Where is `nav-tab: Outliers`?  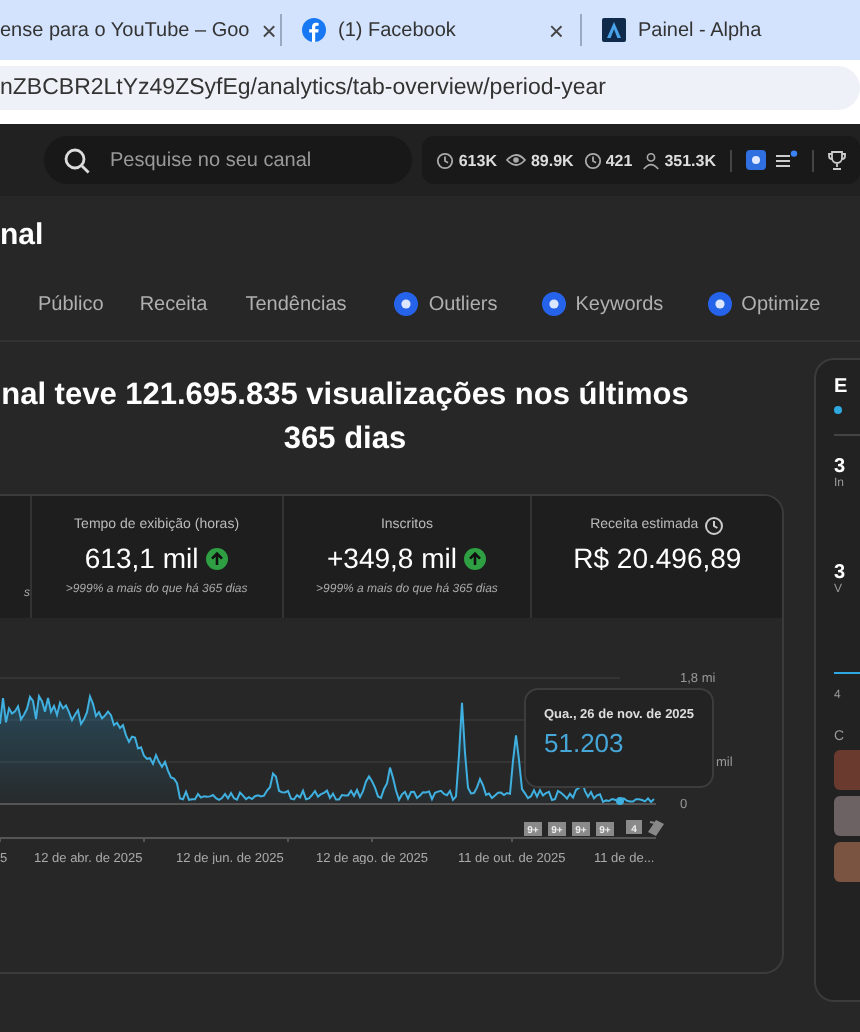
nav-tab: Outliers is located at coordinates (446, 304).